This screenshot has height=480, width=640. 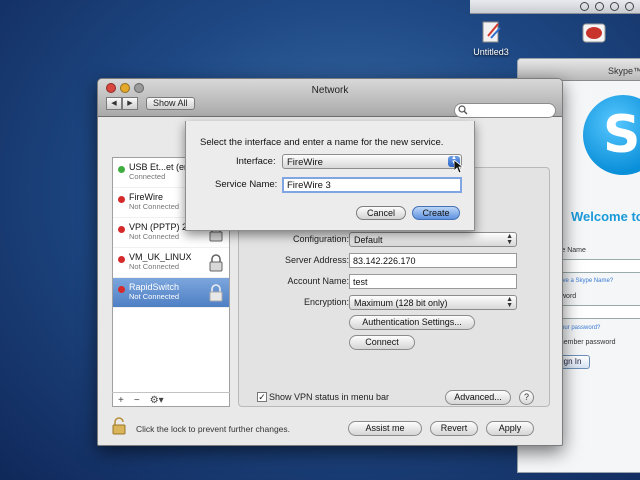 What do you see at coordinates (605, 216) in the screenshot?
I see `skype-welcome: Welcome to S` at bounding box center [605, 216].